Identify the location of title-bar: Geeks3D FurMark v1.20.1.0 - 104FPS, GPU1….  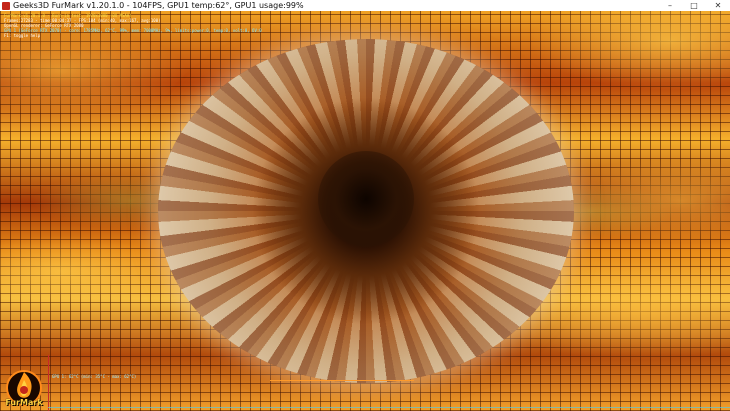
(365, 5).